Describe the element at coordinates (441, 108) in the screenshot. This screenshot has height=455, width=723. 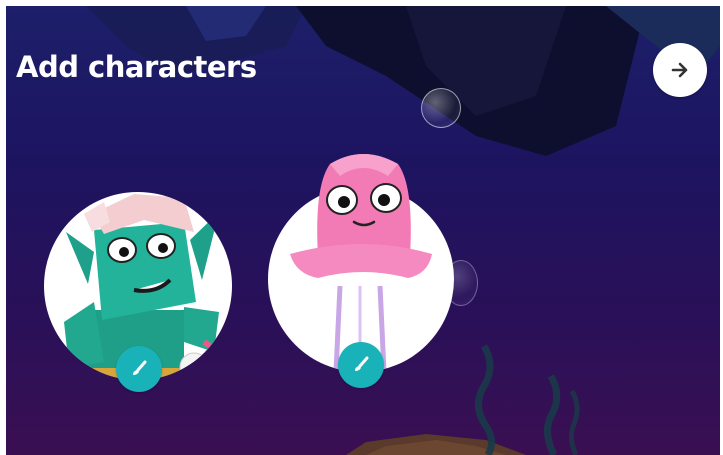
I see `bubble-decoration` at that location.